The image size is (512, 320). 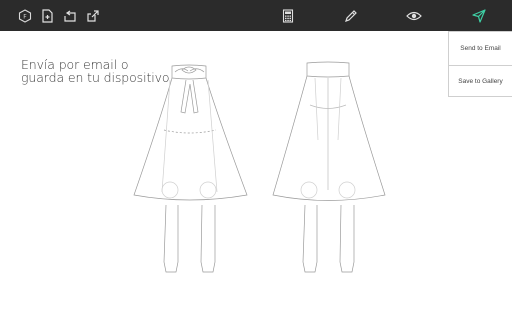 What do you see at coordinates (329, 138) in the screenshot?
I see `back-skirt-body` at bounding box center [329, 138].